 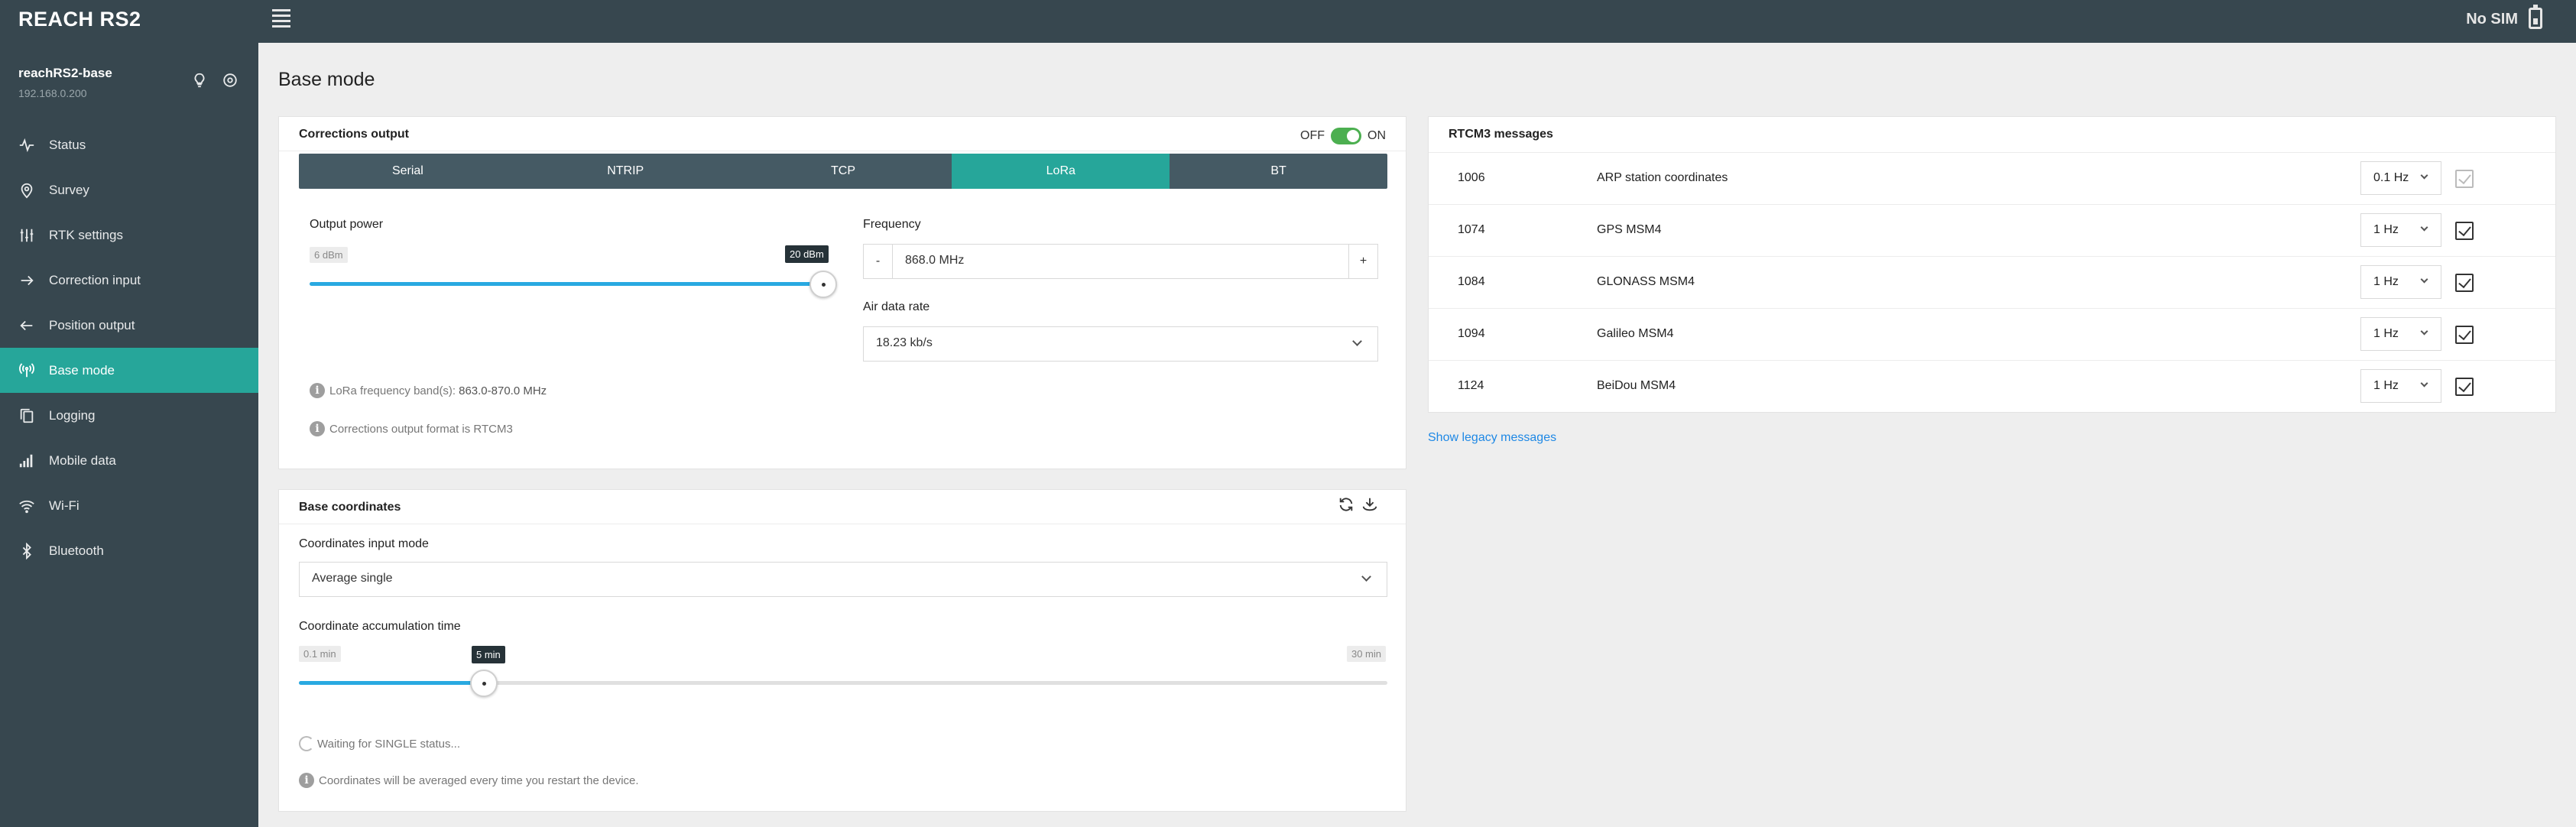 What do you see at coordinates (843, 580) in the screenshot?
I see `coordinates-input-mode-select: Average single` at bounding box center [843, 580].